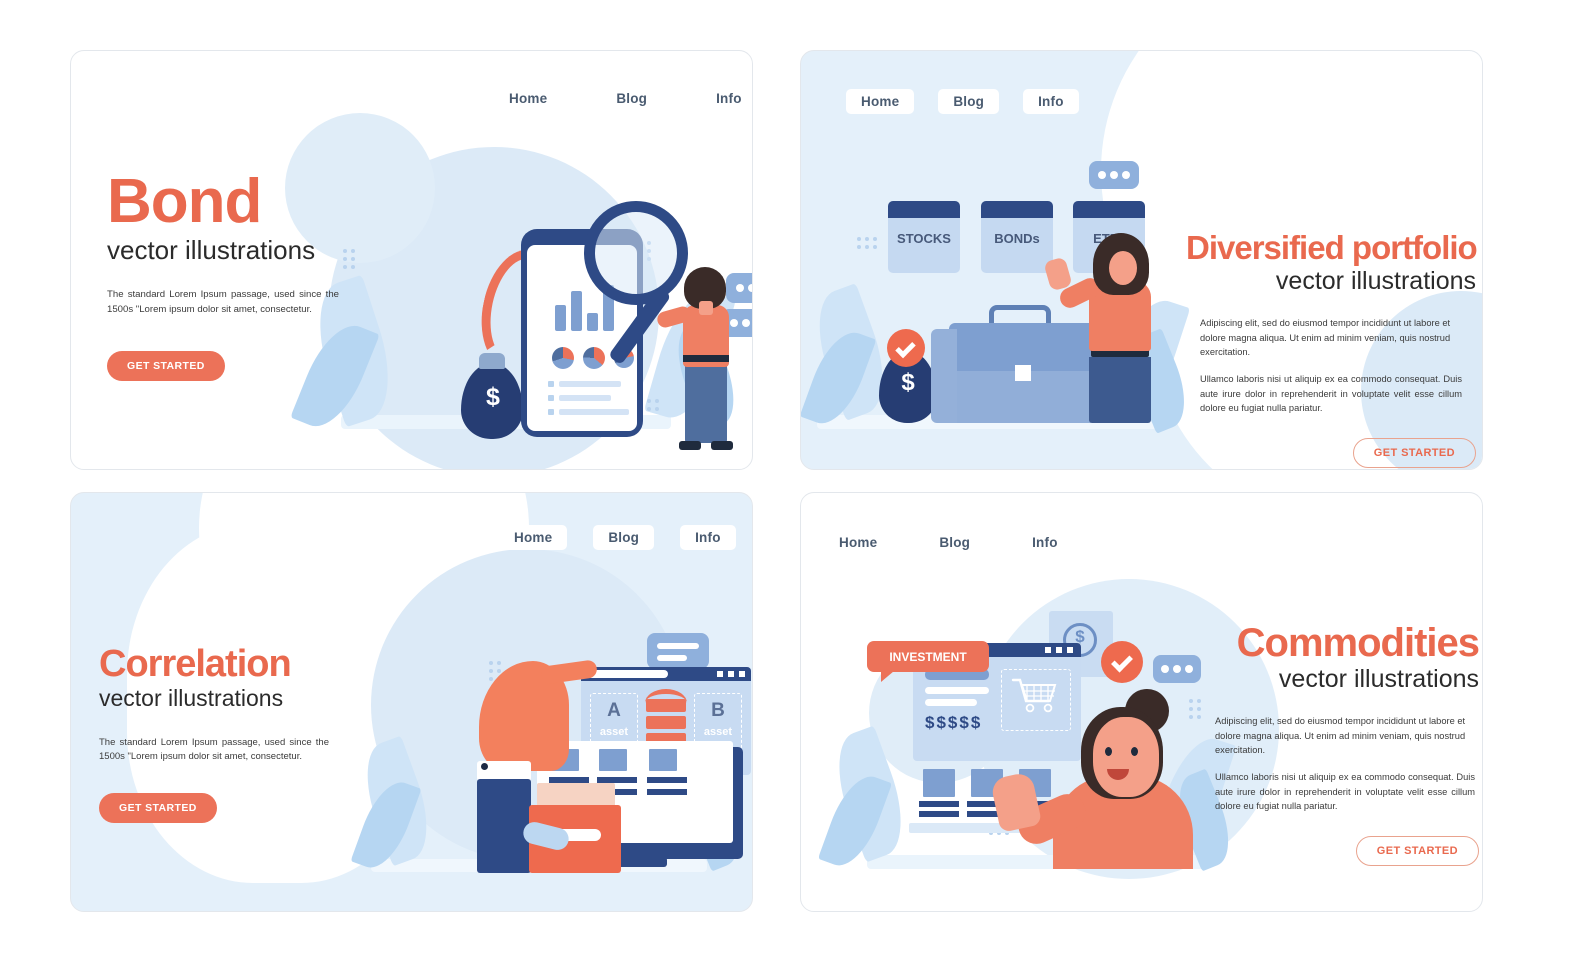 The width and height of the screenshot is (1581, 980). I want to click on asset-a-letter: A, so click(614, 710).